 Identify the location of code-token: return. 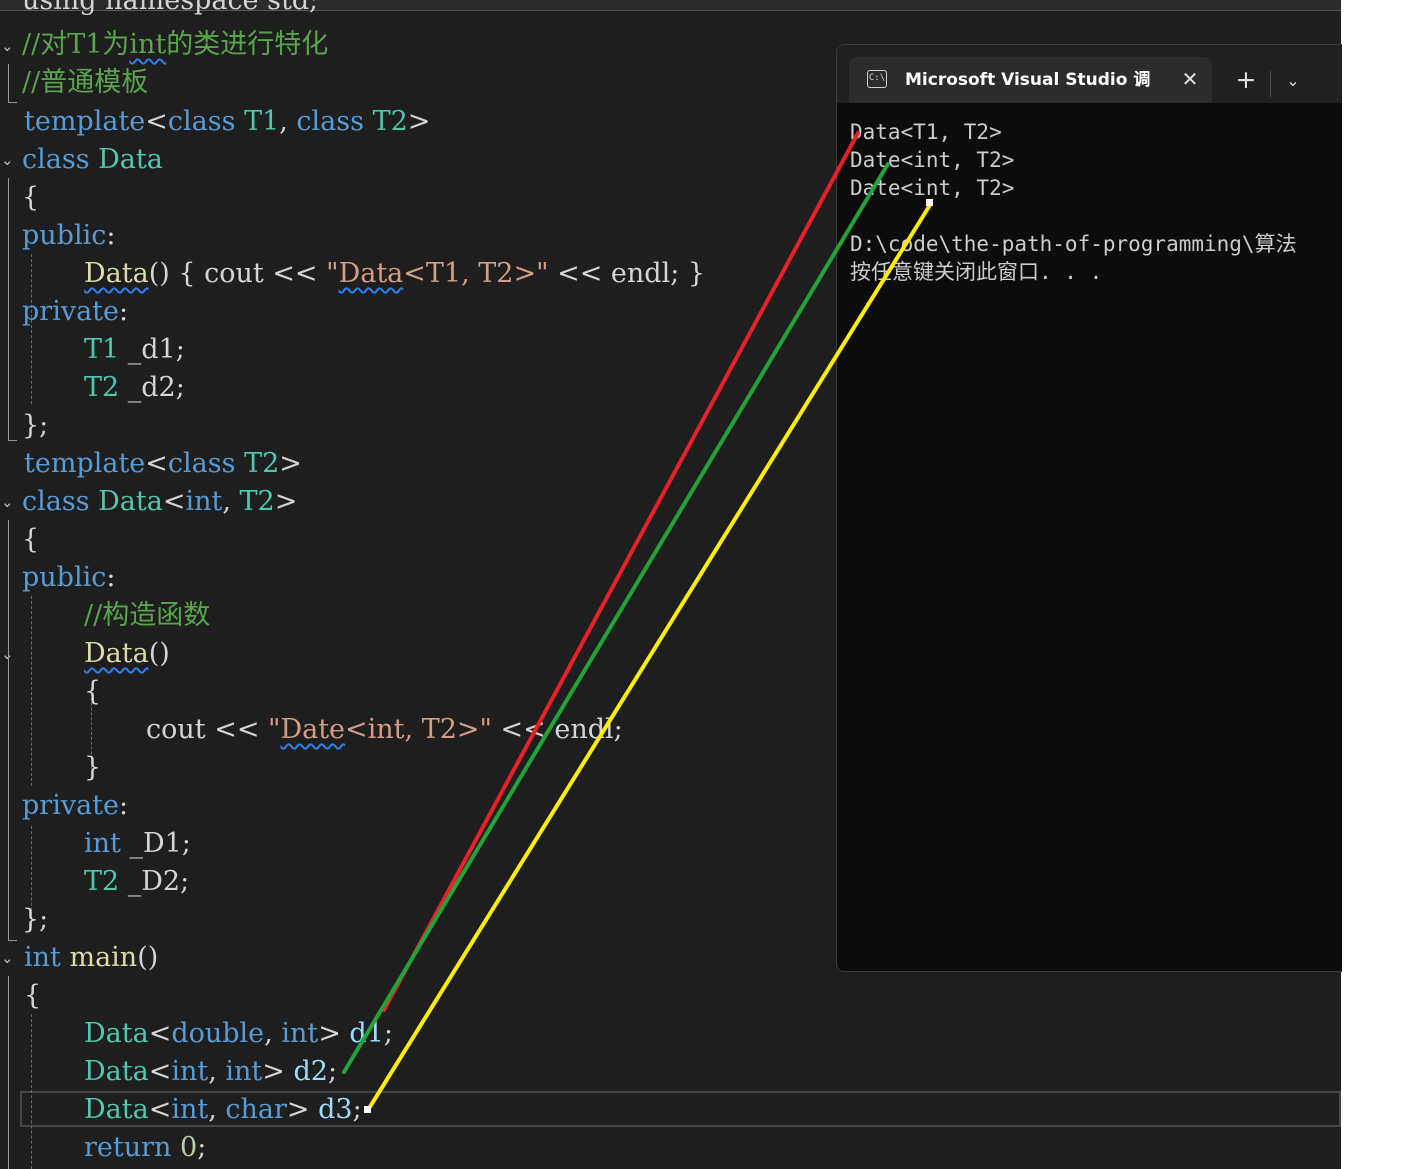
(132, 1147).